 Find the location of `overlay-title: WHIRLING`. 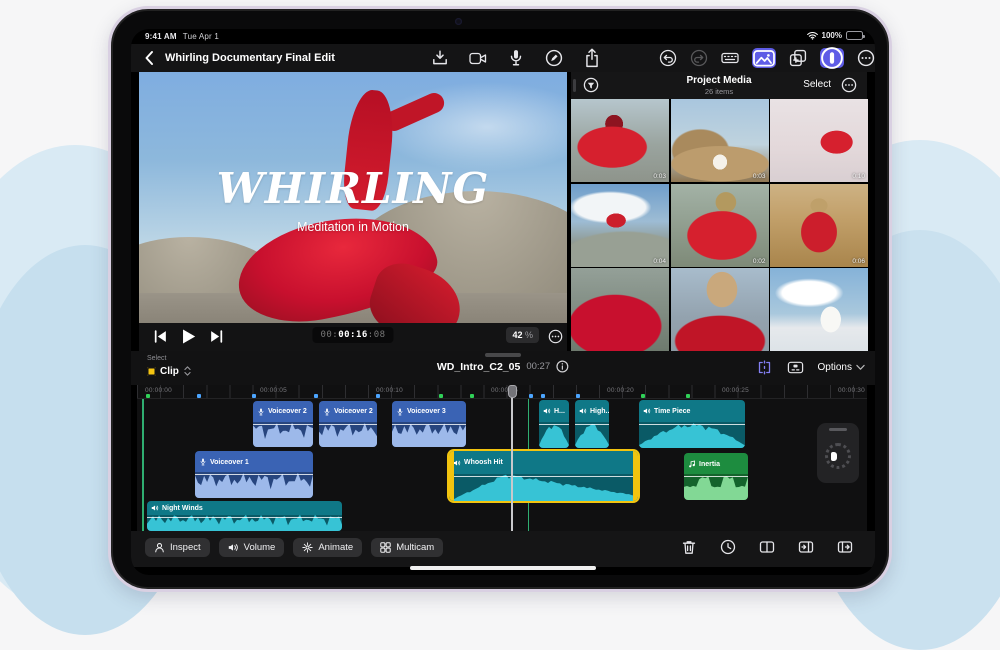

overlay-title: WHIRLING is located at coordinates (353, 188).